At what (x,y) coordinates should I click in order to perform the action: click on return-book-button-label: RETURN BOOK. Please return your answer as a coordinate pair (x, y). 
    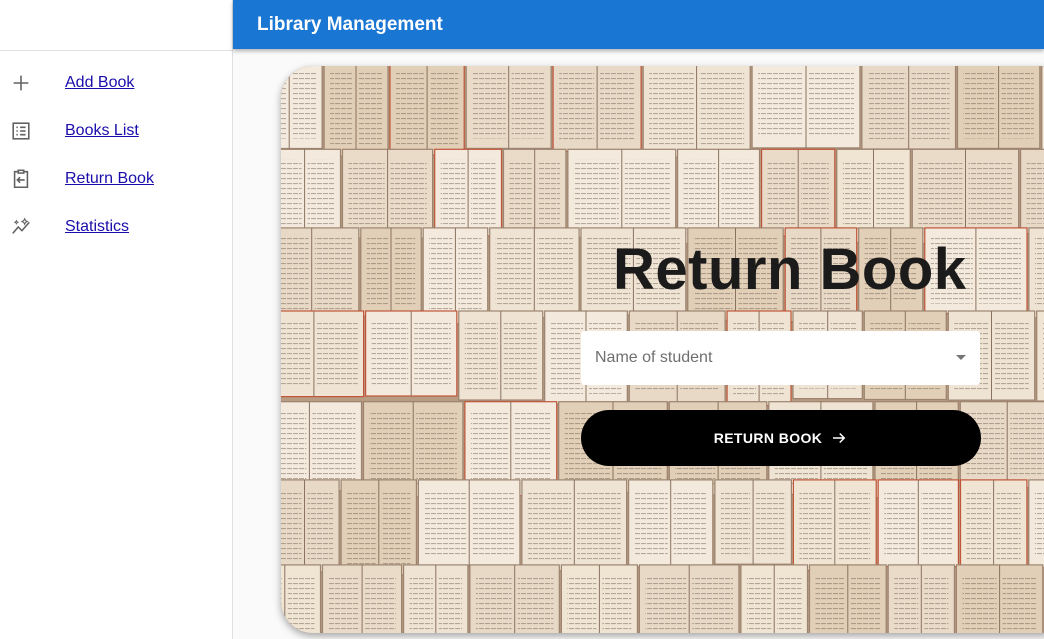
    Looking at the image, I should click on (768, 438).